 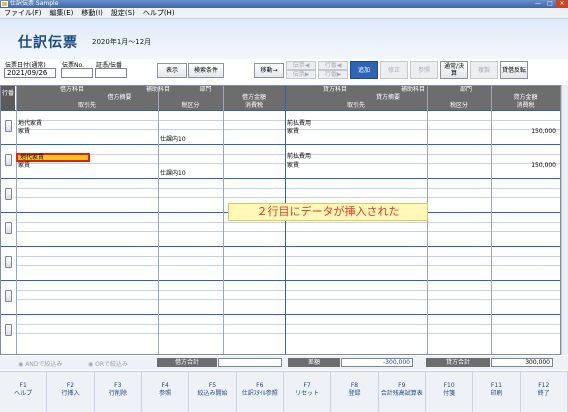 What do you see at coordinates (40, 363) in the screenshot?
I see `and-filter-radio: ◉ ANDで絞込み` at bounding box center [40, 363].